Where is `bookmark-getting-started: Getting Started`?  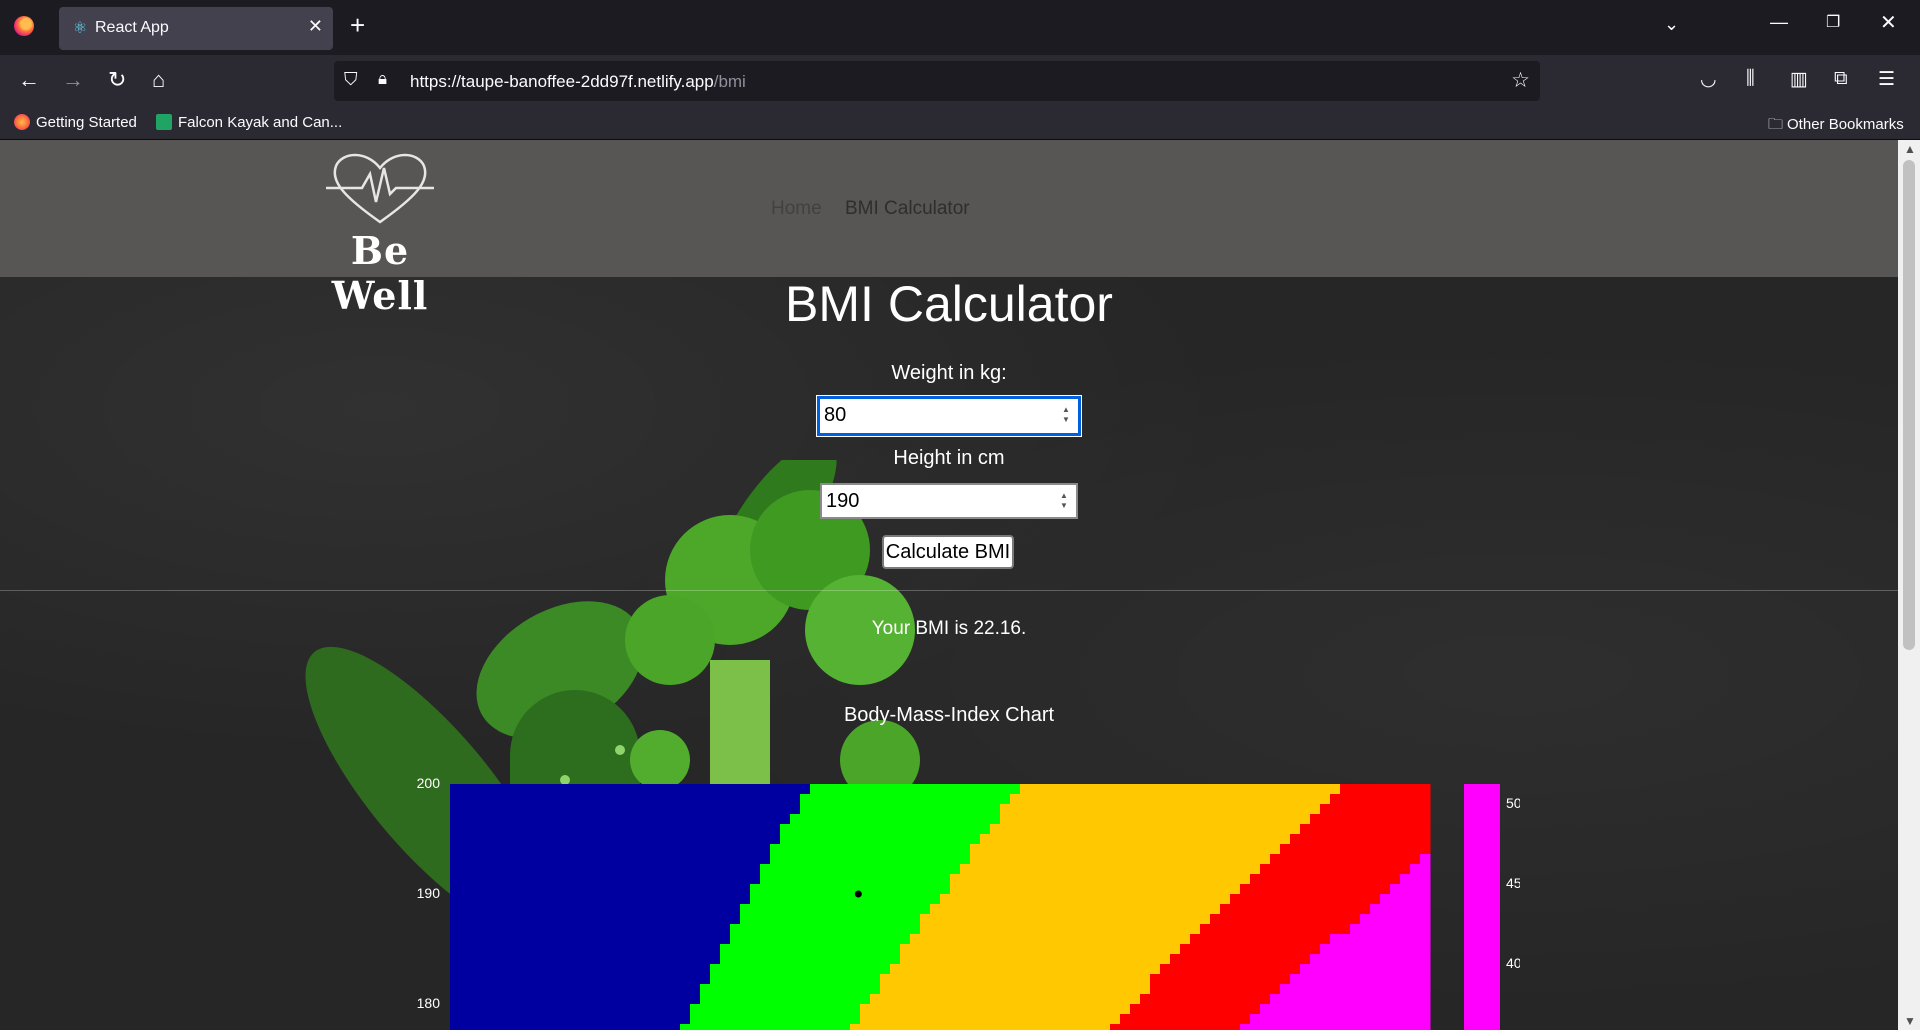
bookmark-getting-started: Getting Started is located at coordinates (75, 122).